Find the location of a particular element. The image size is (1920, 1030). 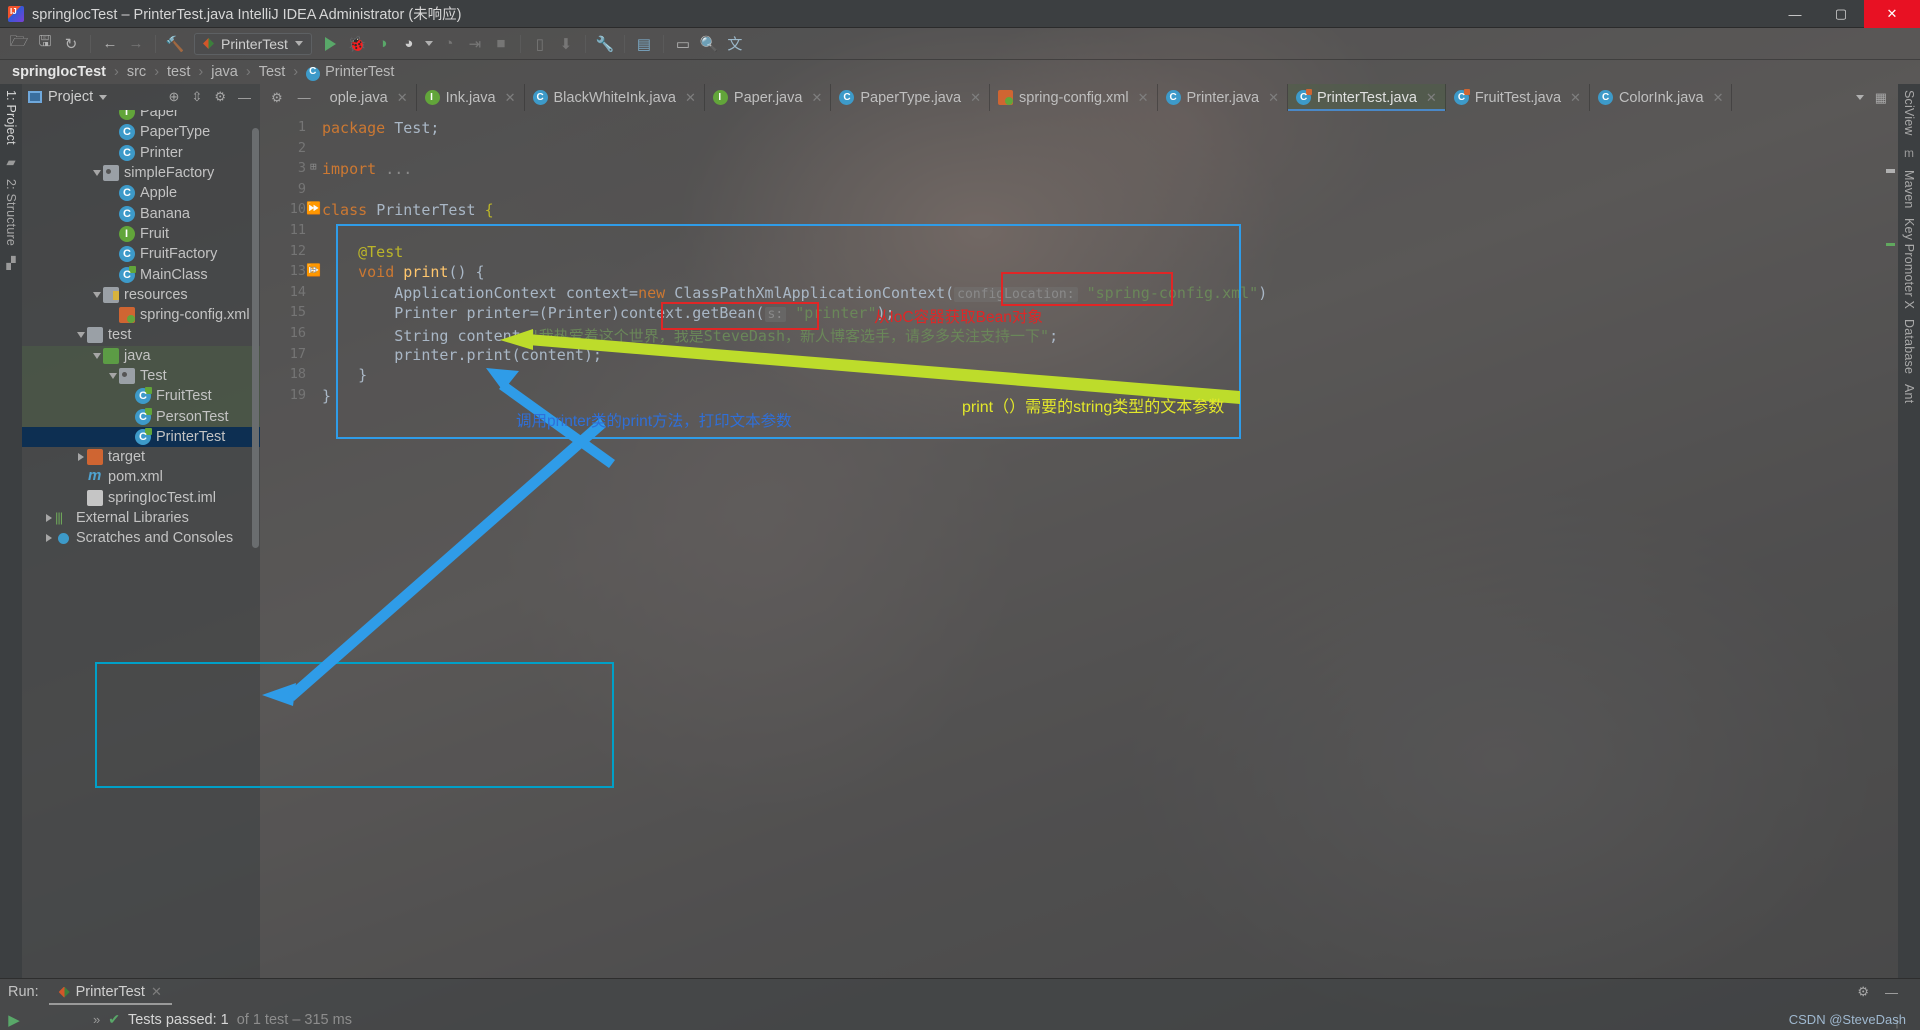

tree-item-apple: Apple is located at coordinates (141, 193).